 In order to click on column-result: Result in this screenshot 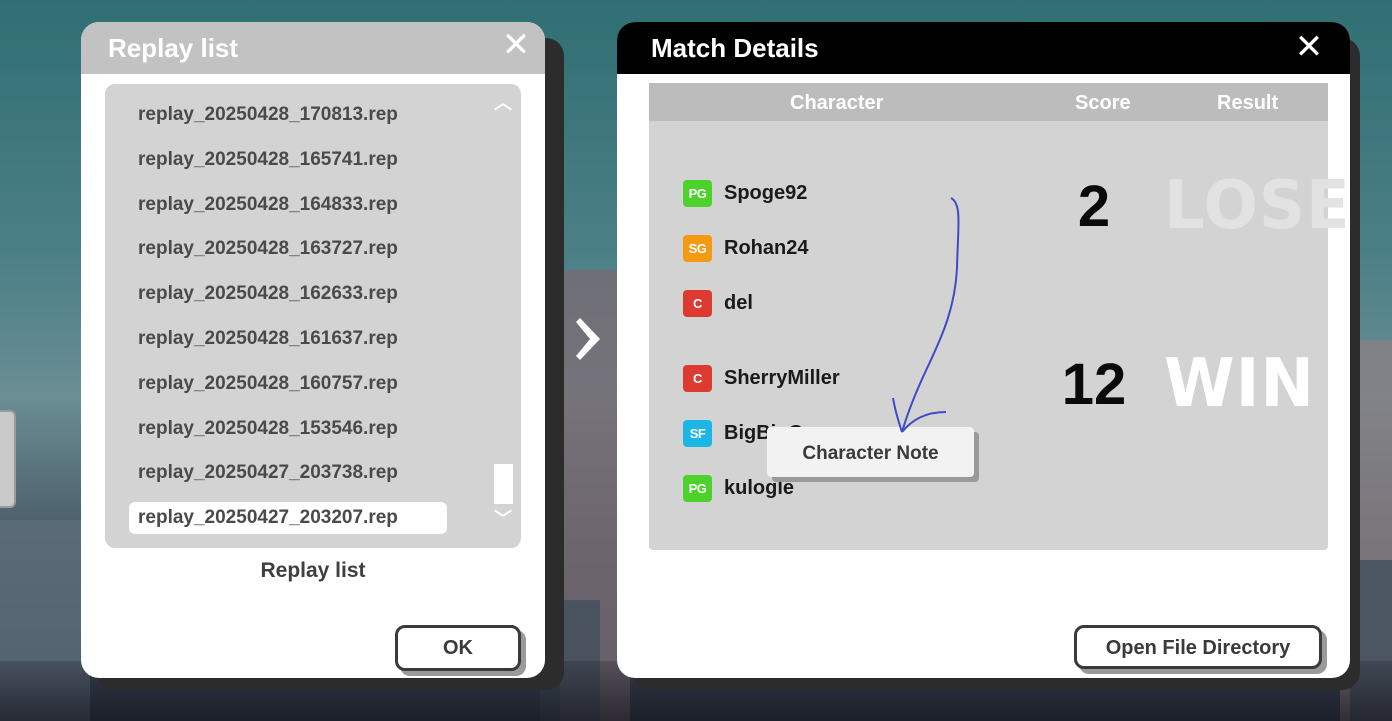, I will do `click(1248, 103)`.